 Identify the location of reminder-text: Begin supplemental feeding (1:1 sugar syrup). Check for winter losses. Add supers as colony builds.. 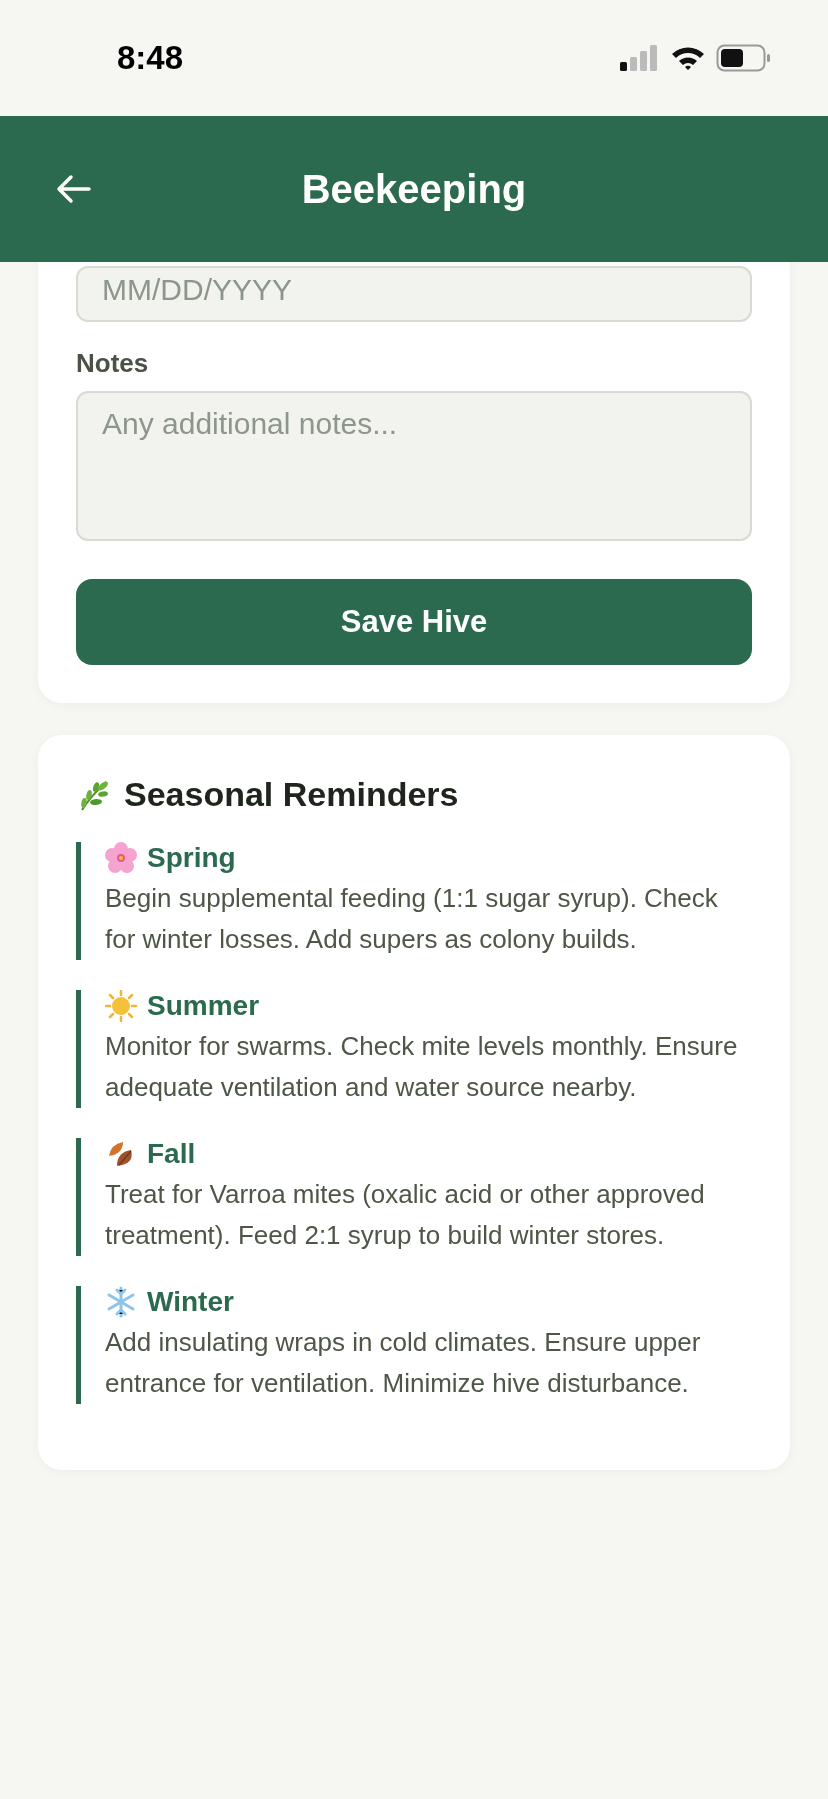
(412, 919).